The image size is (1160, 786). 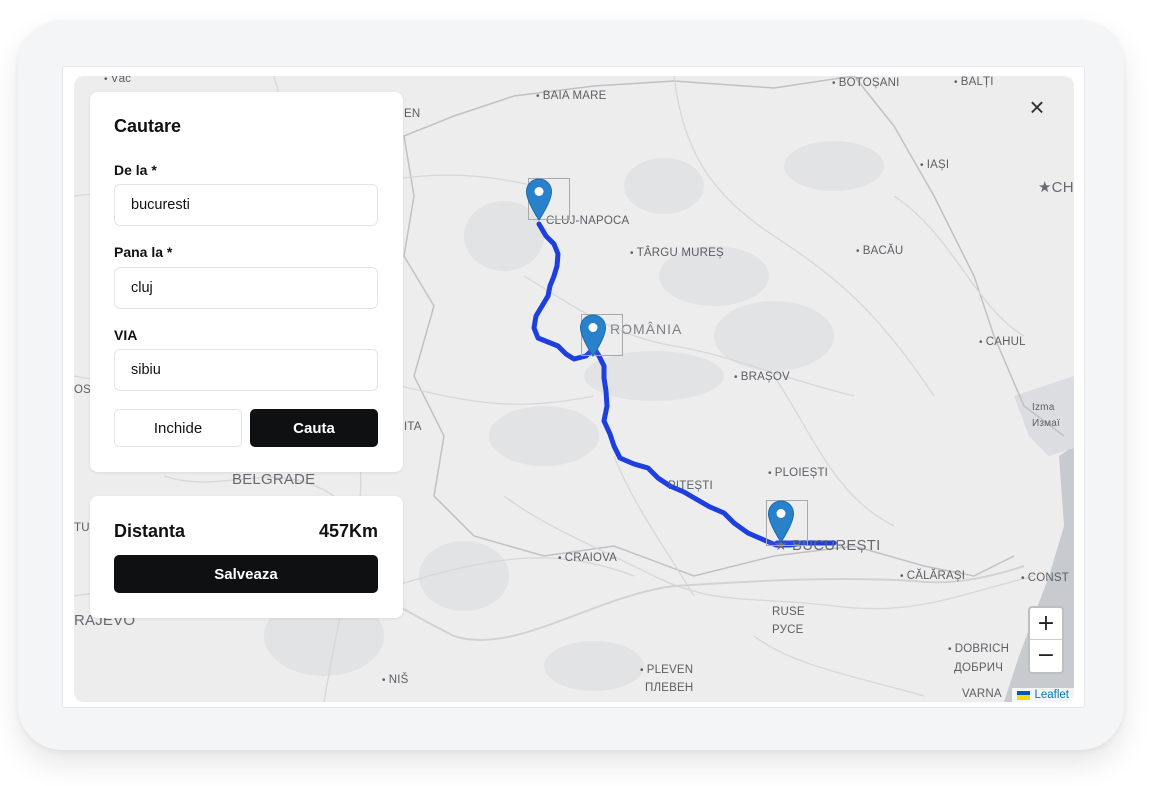 I want to click on search-panel-title: Cautare, so click(x=148, y=126).